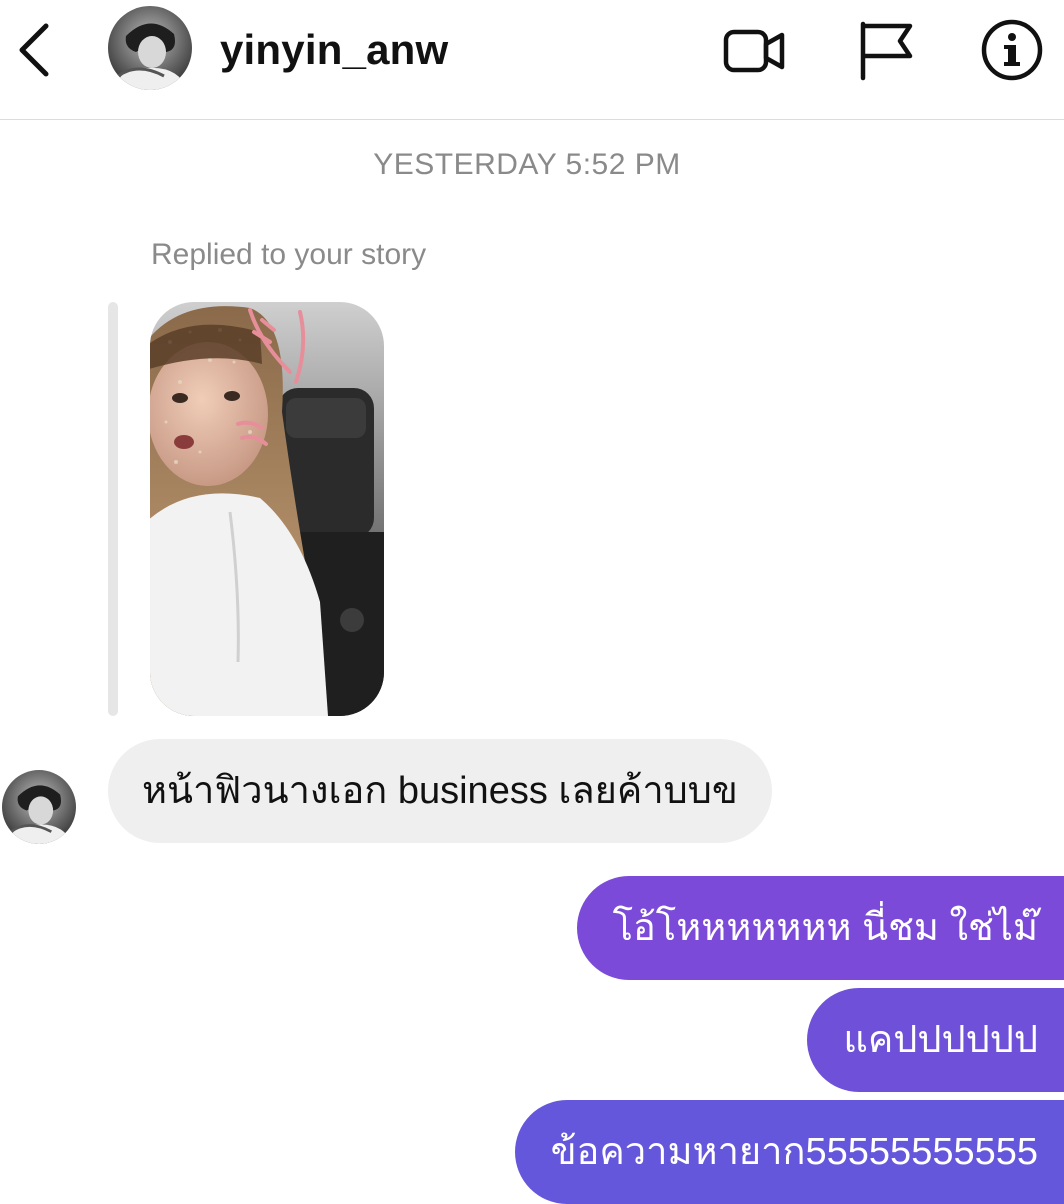  I want to click on flag-icon, so click(886, 51).